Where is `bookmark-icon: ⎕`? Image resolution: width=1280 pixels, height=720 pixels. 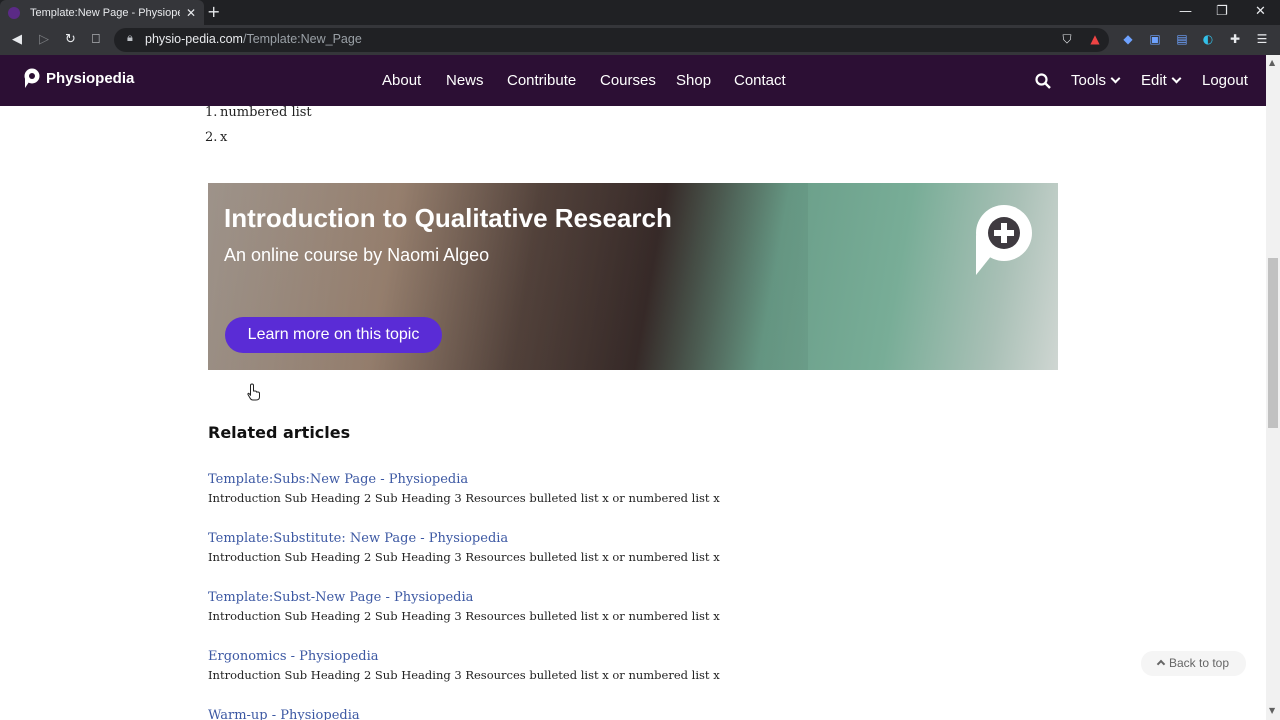 bookmark-icon: ⎕ is located at coordinates (96, 40).